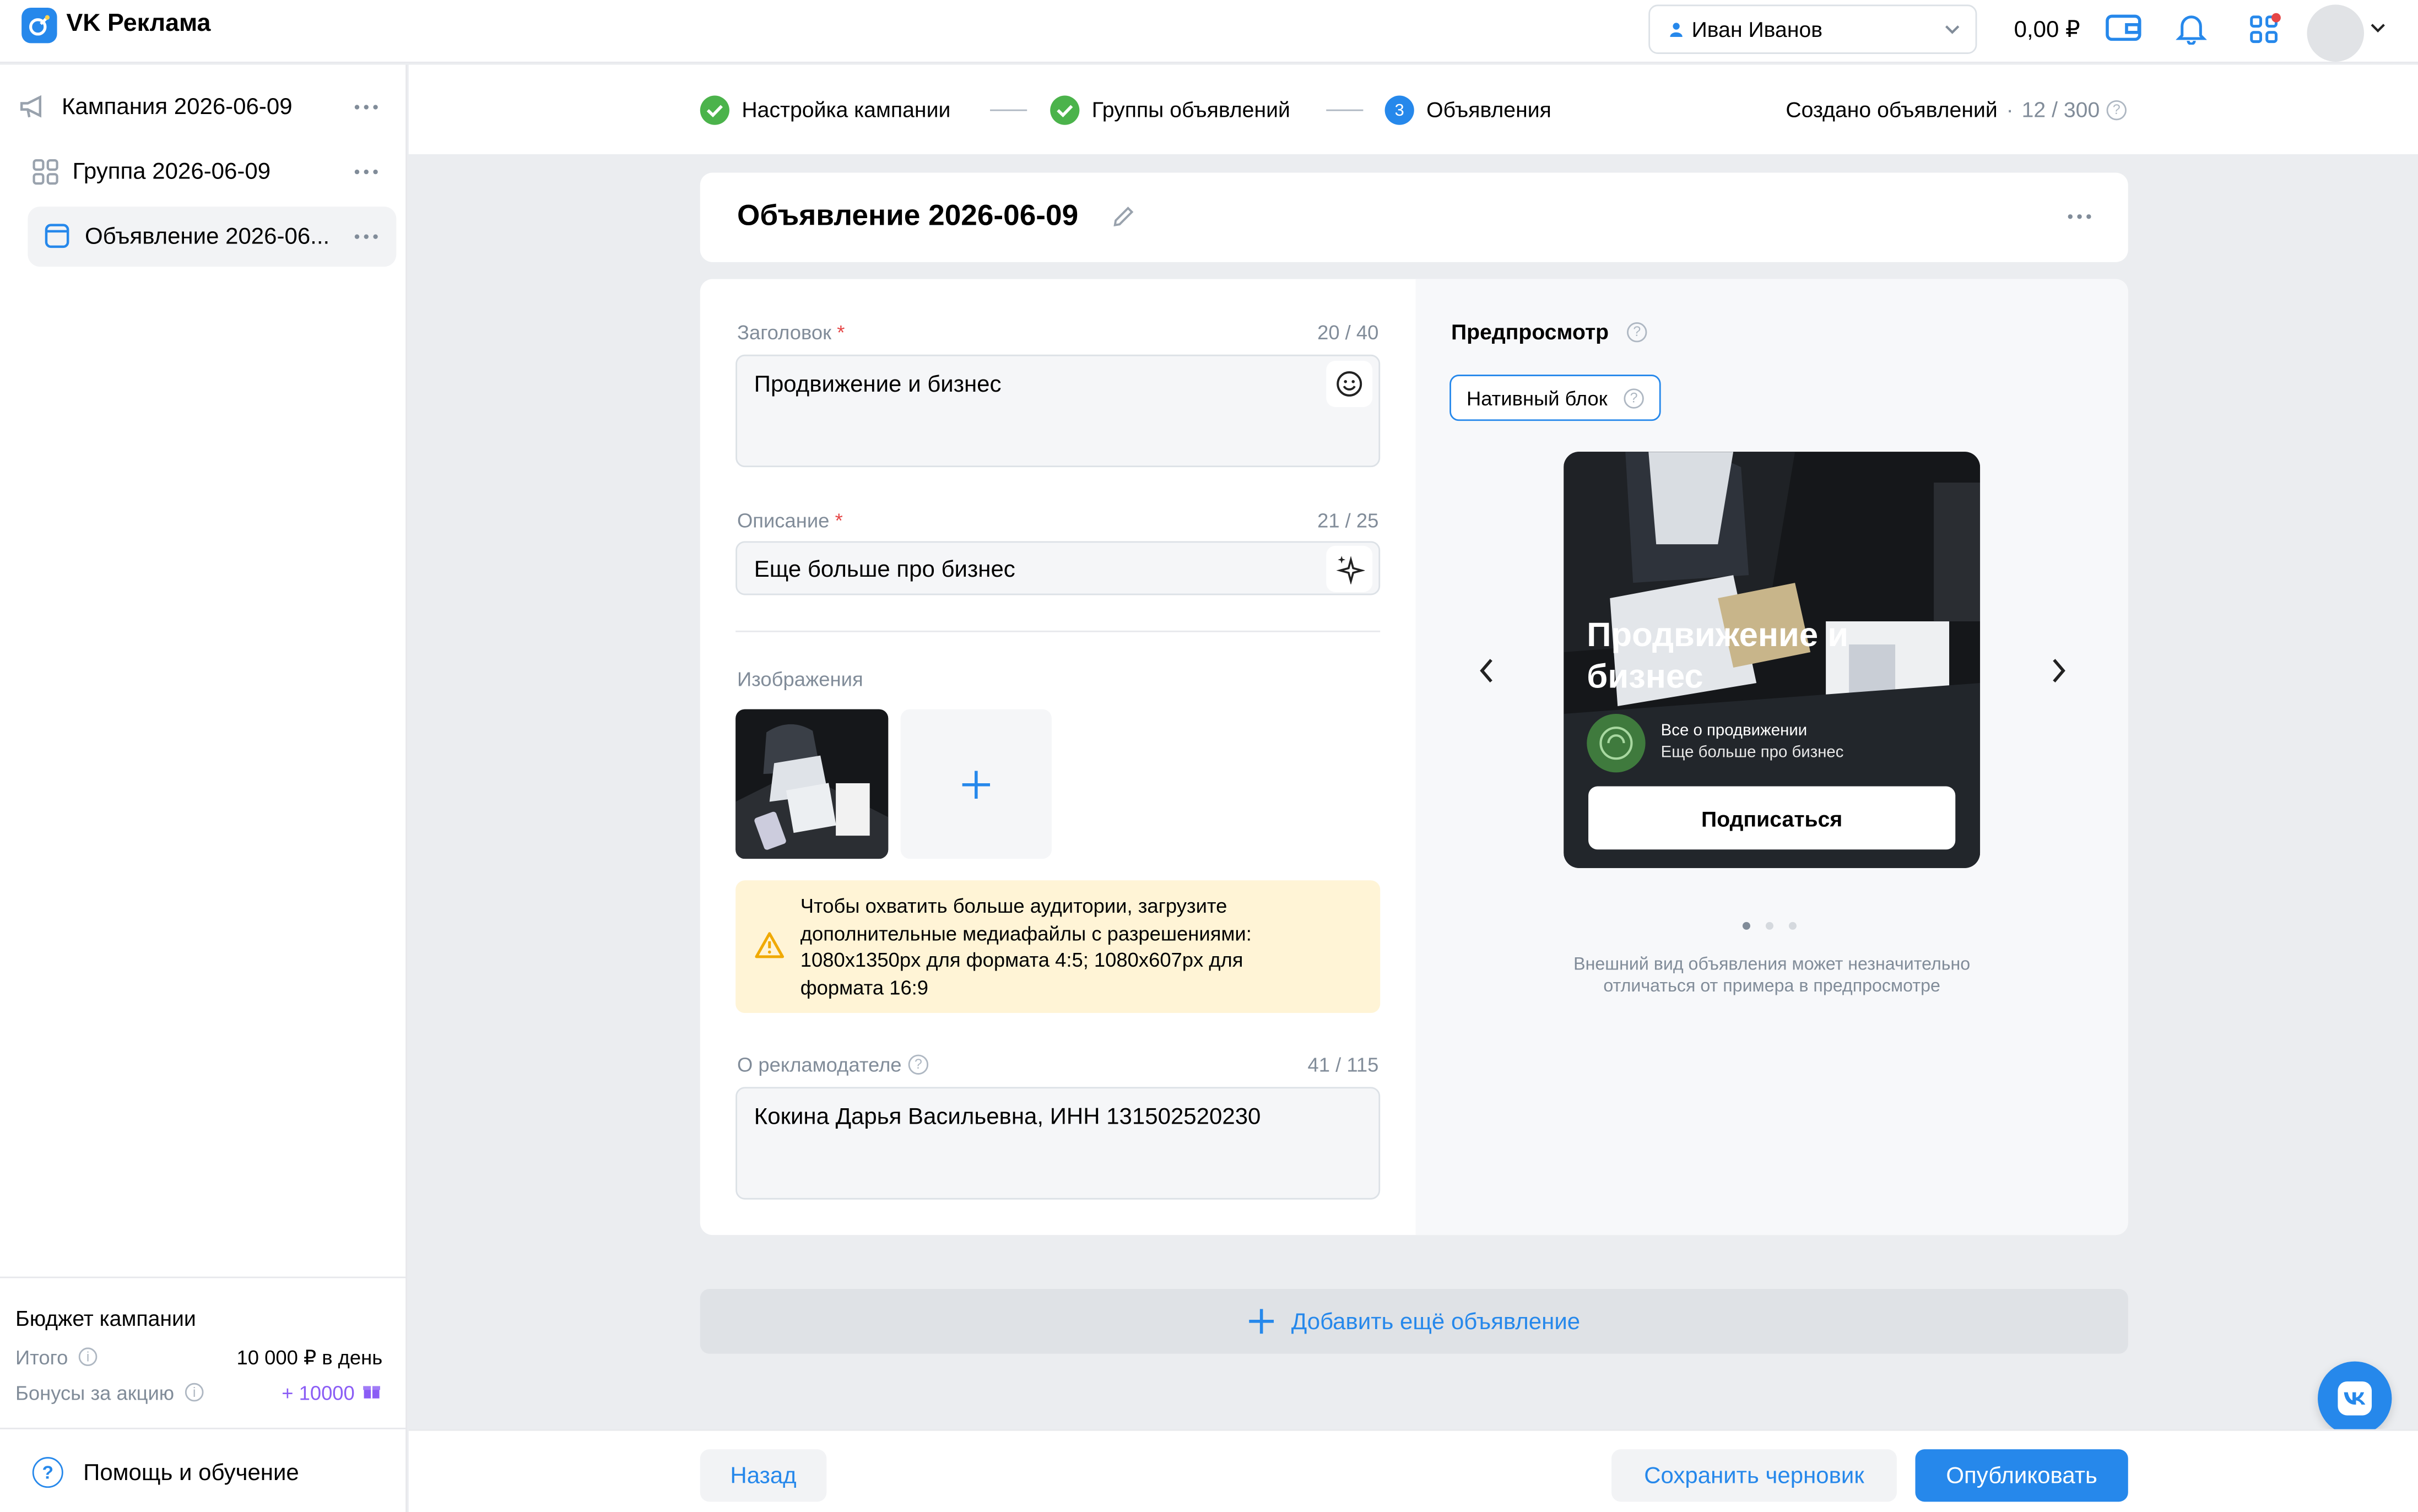  What do you see at coordinates (1616, 744) in the screenshot?
I see `logo-icon` at bounding box center [1616, 744].